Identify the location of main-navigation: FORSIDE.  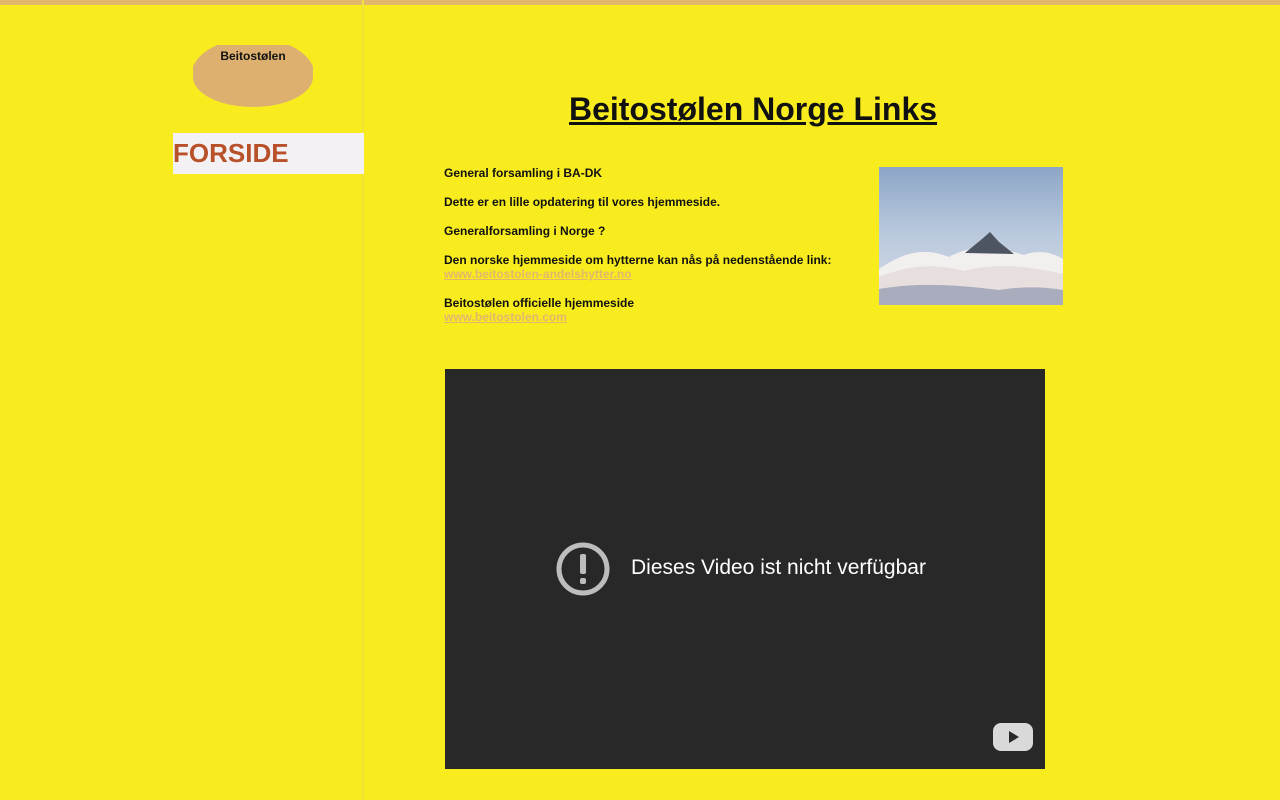
(268, 153).